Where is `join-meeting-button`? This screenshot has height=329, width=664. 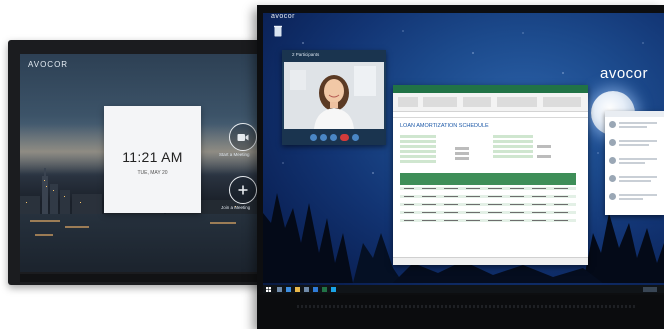 join-meeting-button is located at coordinates (243, 190).